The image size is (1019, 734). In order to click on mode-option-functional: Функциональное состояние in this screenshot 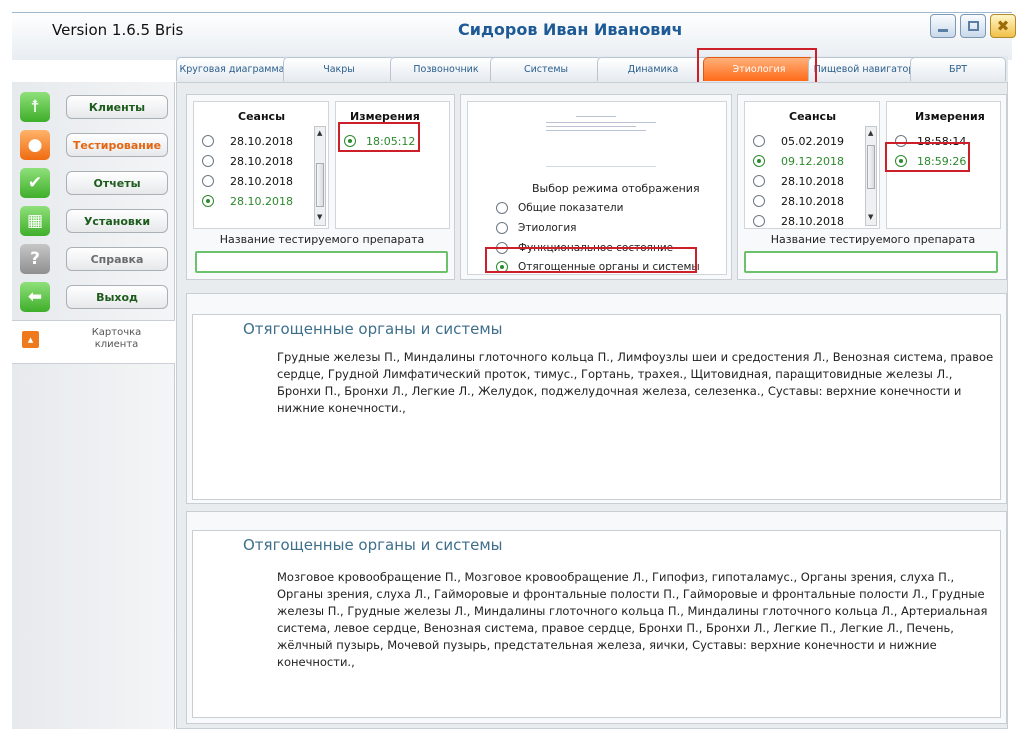, I will do `click(584, 248)`.